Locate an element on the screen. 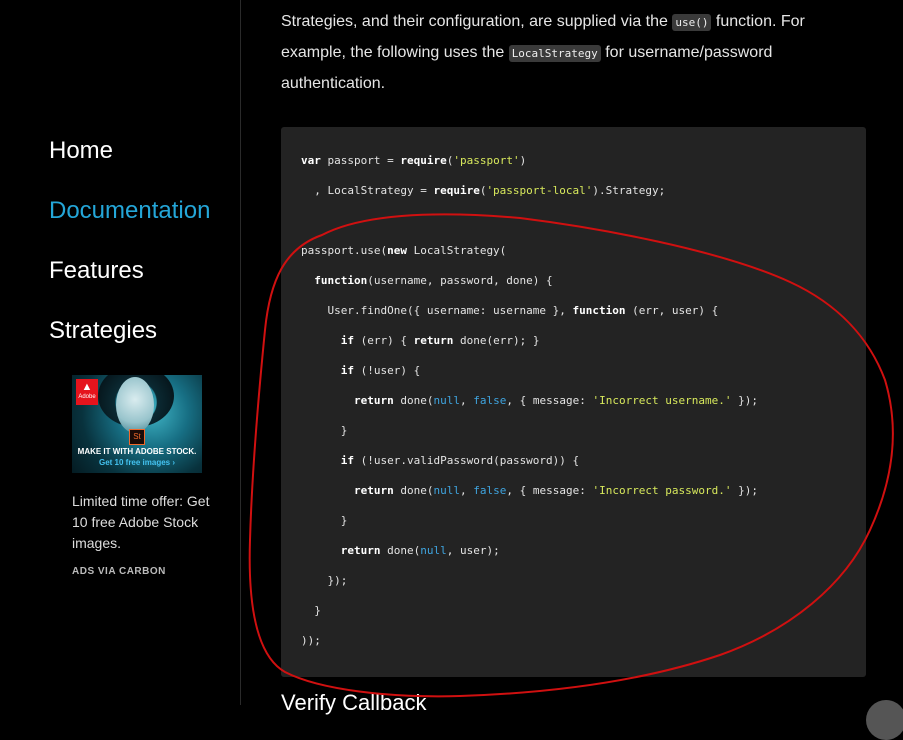 The height and width of the screenshot is (740, 903). scroll-to-top-button is located at coordinates (884, 720).